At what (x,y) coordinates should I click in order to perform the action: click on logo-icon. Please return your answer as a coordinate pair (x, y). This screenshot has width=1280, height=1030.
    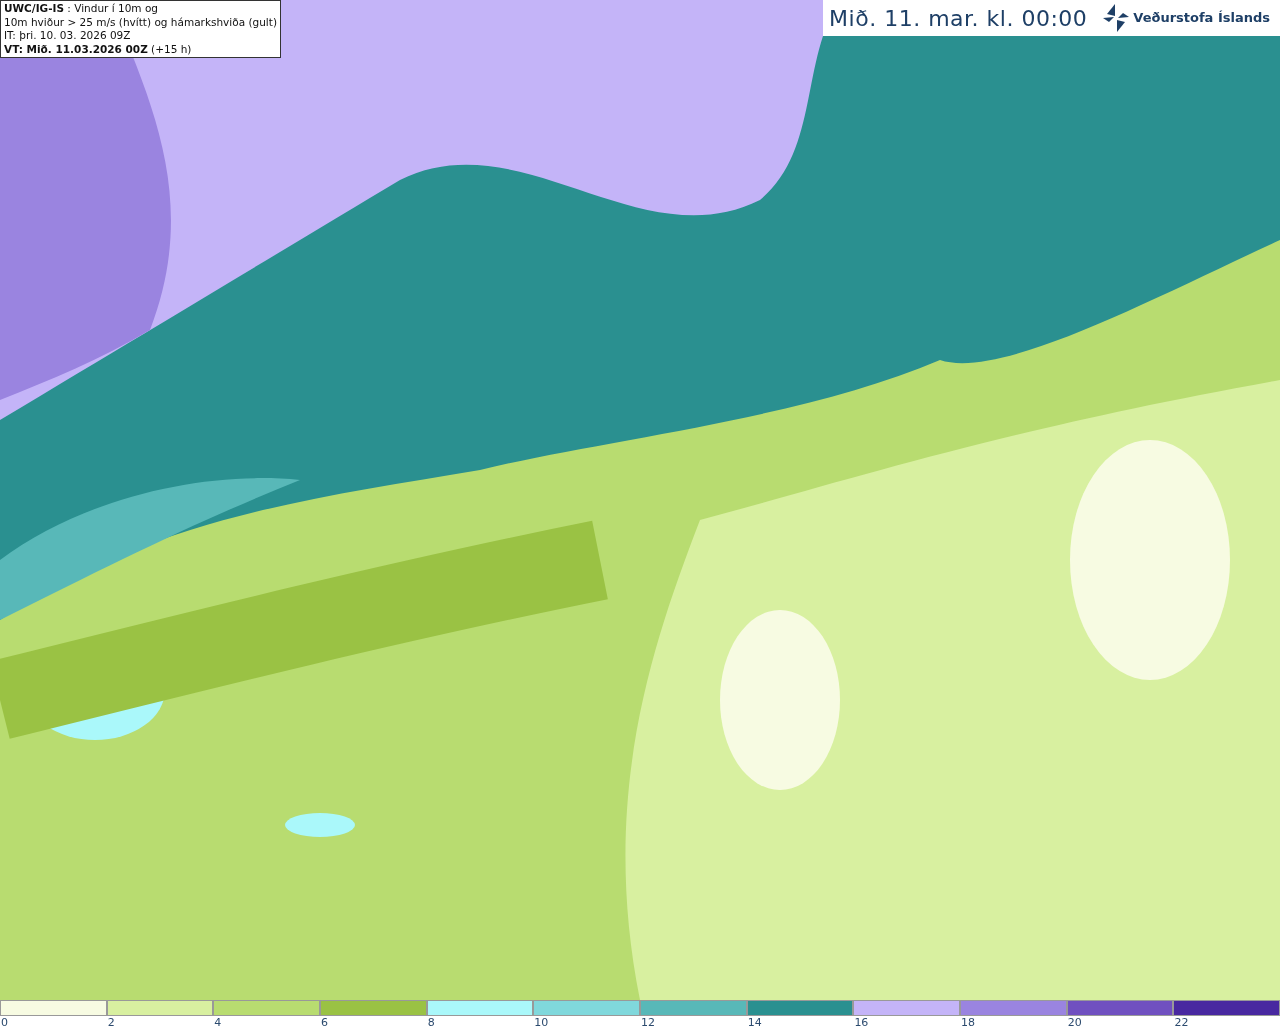
    Looking at the image, I should click on (1116, 18).